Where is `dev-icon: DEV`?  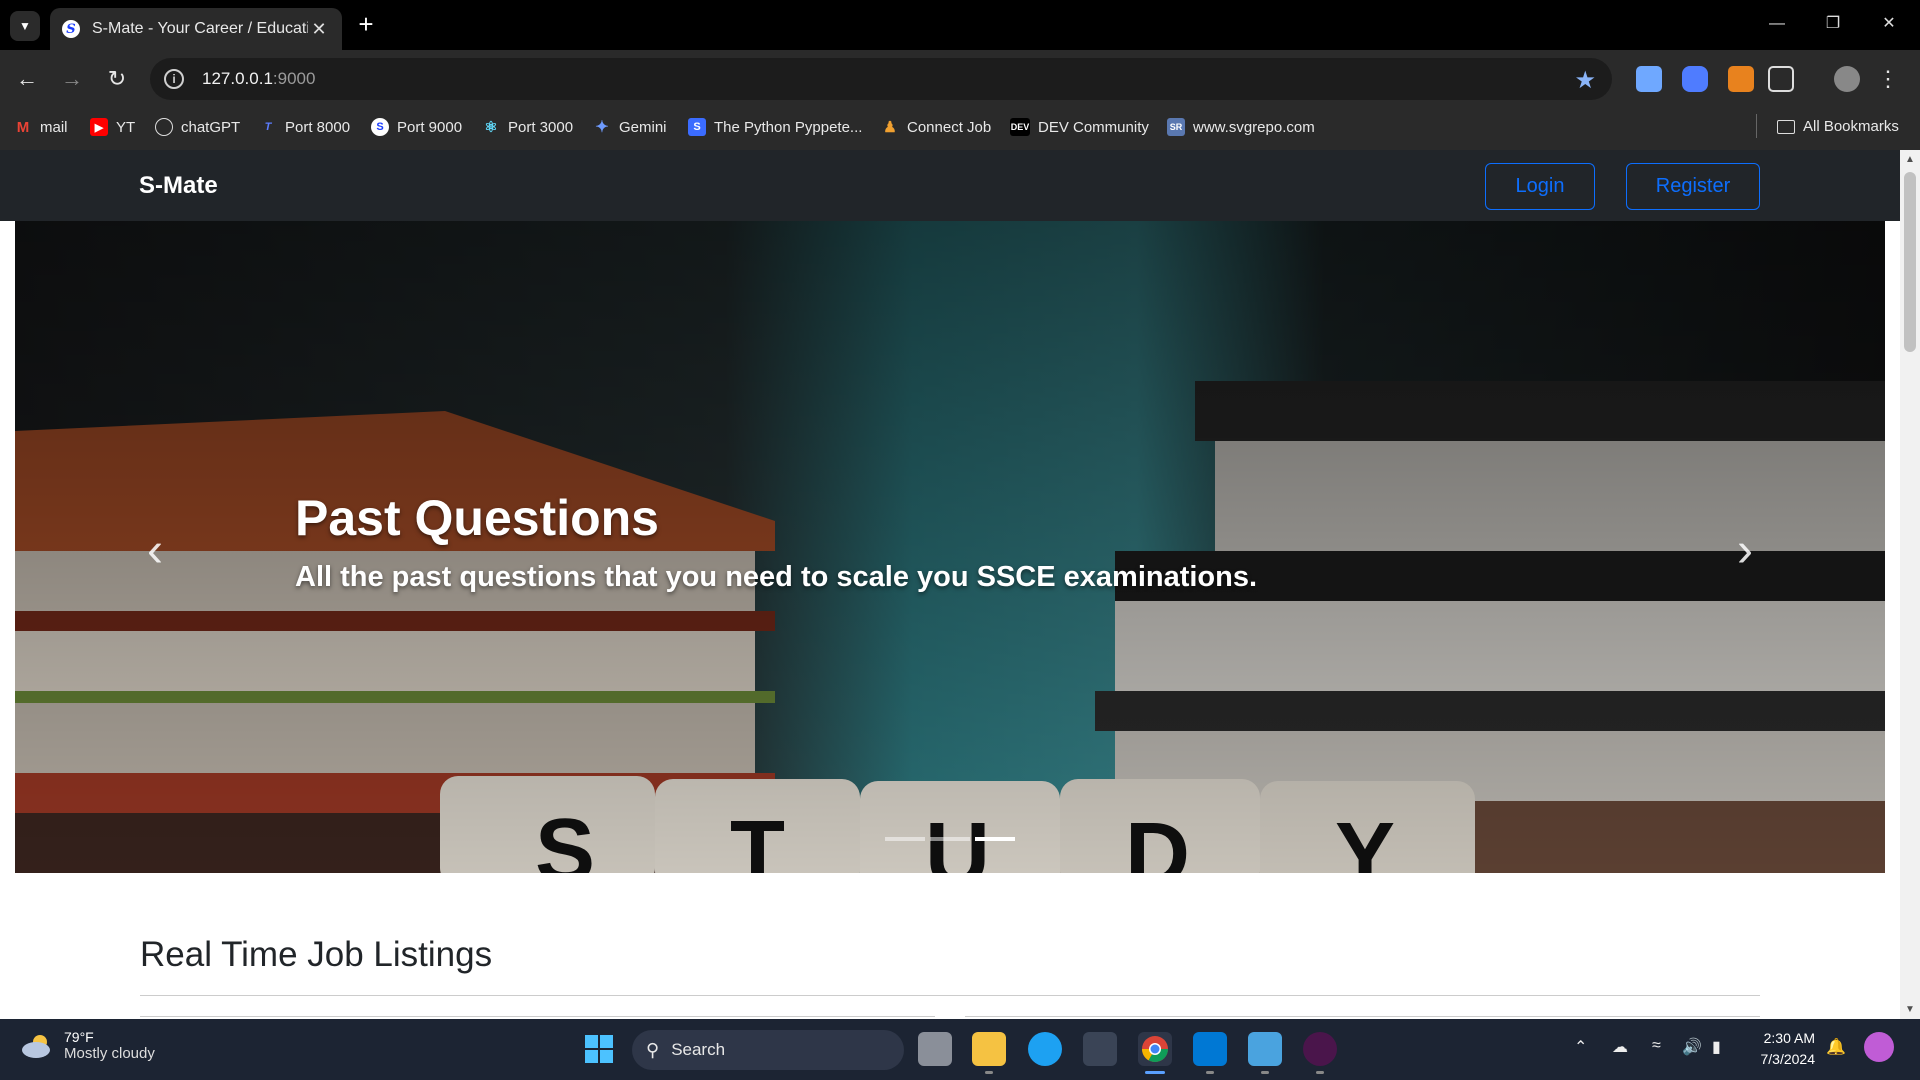 dev-icon: DEV is located at coordinates (1020, 127).